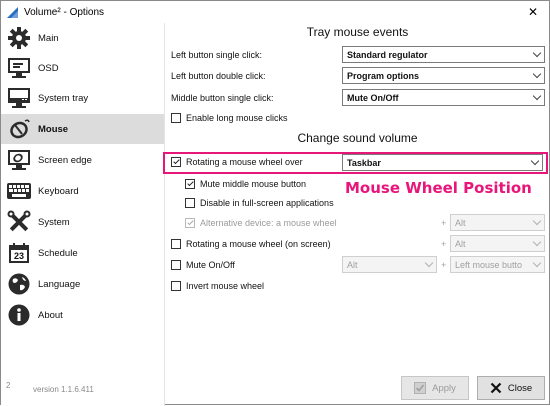 This screenshot has height=406, width=550. What do you see at coordinates (497, 222) in the screenshot?
I see `alt-device-modifier-select: Alt` at bounding box center [497, 222].